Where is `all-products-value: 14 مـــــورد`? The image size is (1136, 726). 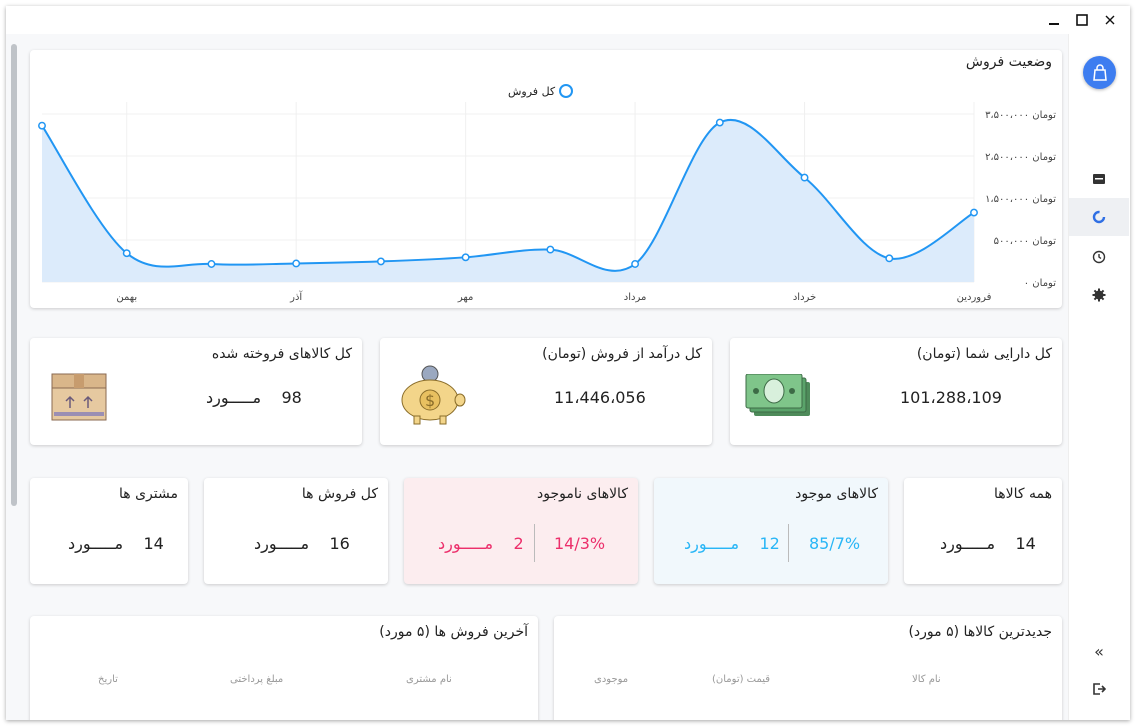
all-products-value: 14 مـــــورد is located at coordinates (988, 543).